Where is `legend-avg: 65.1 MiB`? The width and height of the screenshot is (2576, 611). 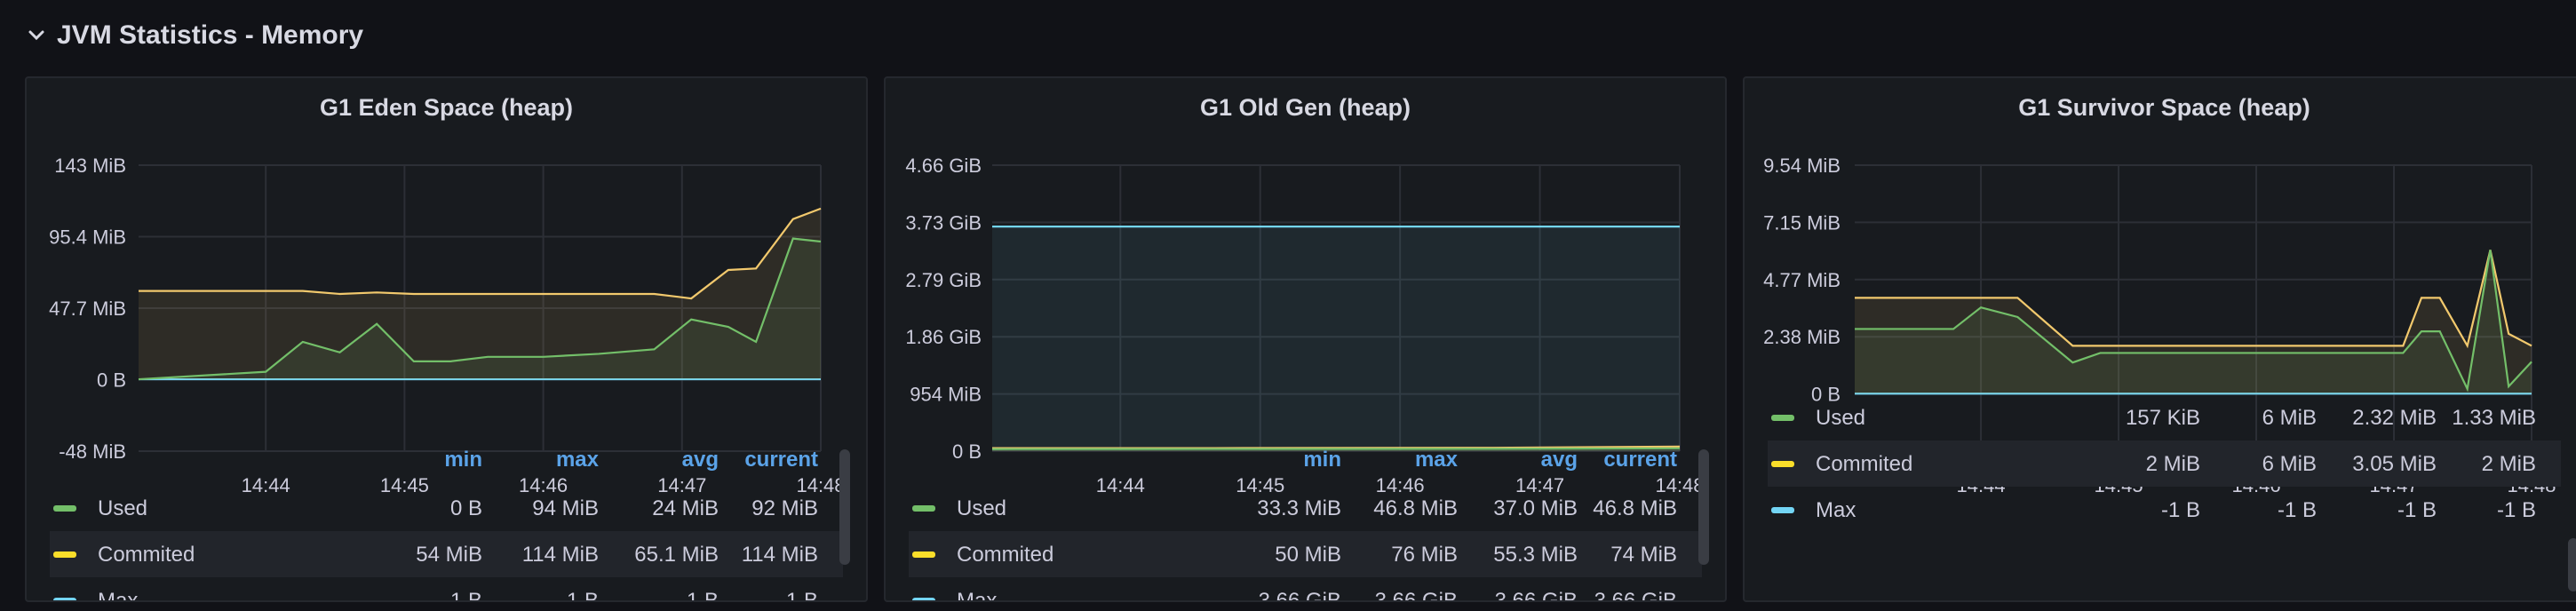
legend-avg: 65.1 MiB is located at coordinates (676, 555).